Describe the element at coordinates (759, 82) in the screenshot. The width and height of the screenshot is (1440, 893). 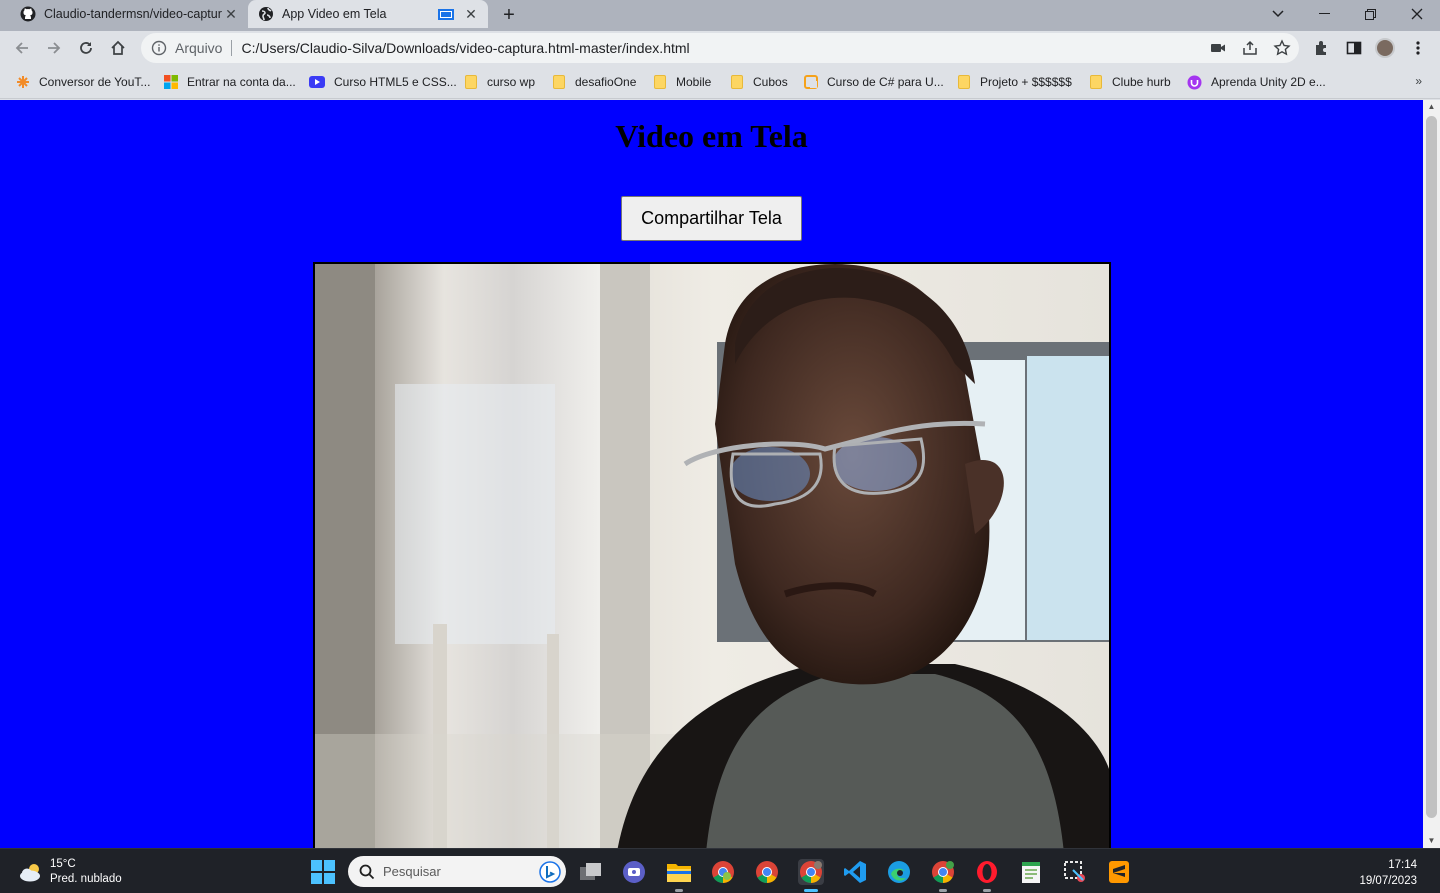
I see `bookmark-item: Cubos` at that location.